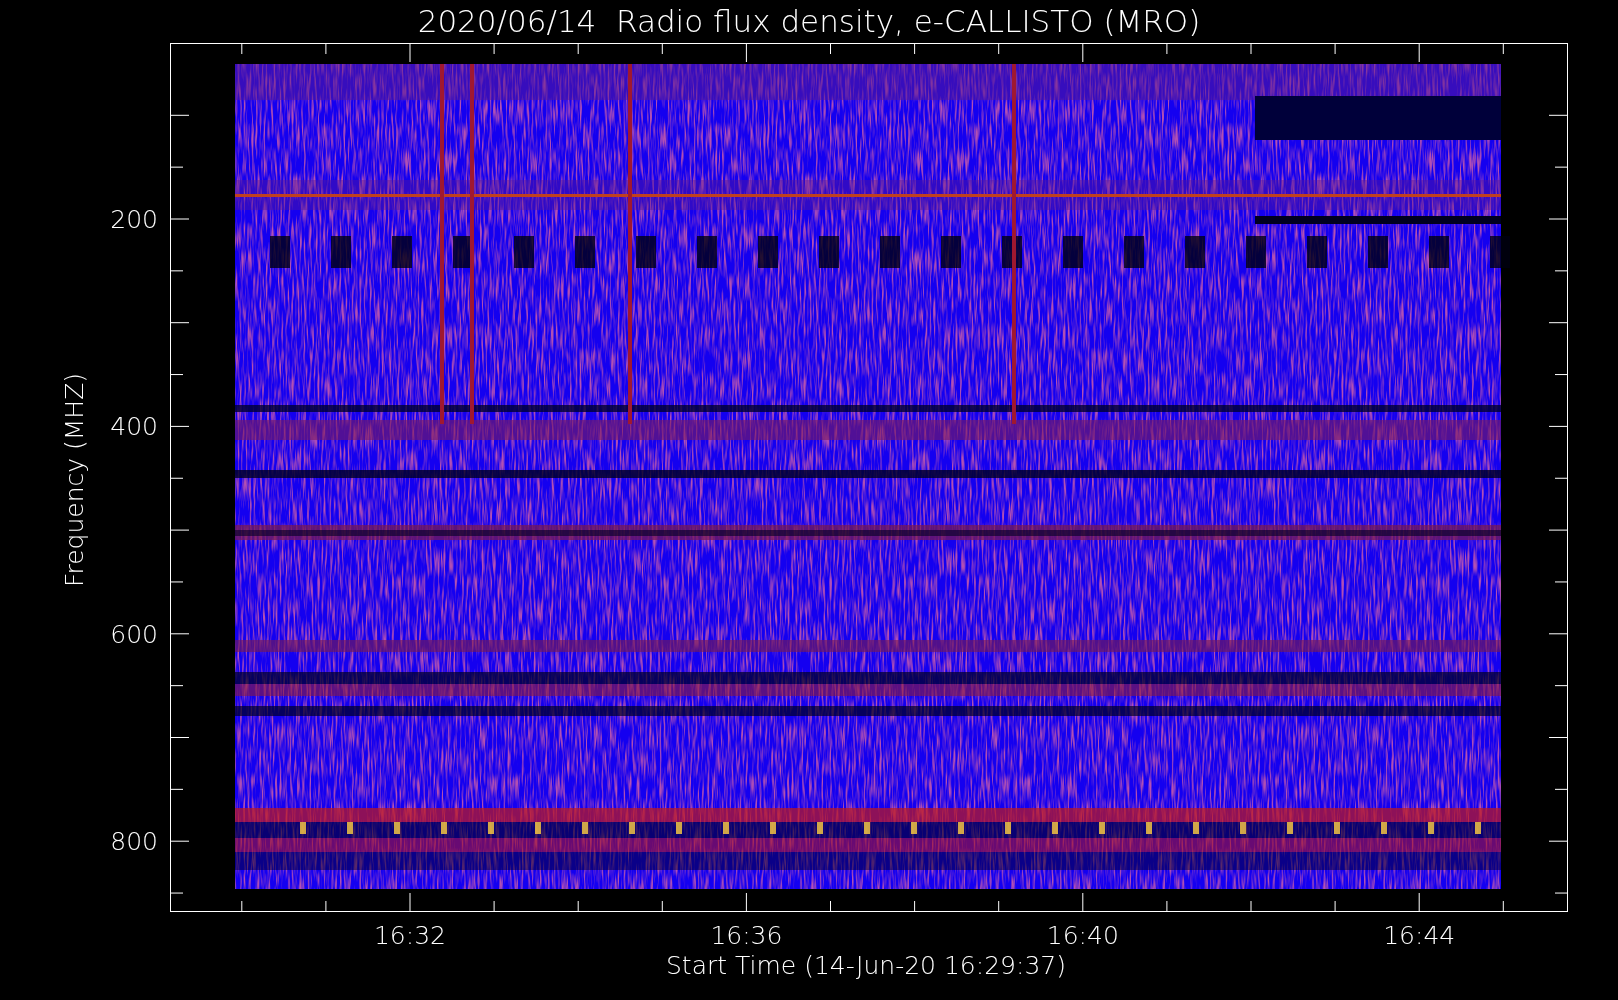 This screenshot has width=1618, height=1000. Describe the element at coordinates (134, 219) in the screenshot. I see `y-tick-label: 200` at that location.